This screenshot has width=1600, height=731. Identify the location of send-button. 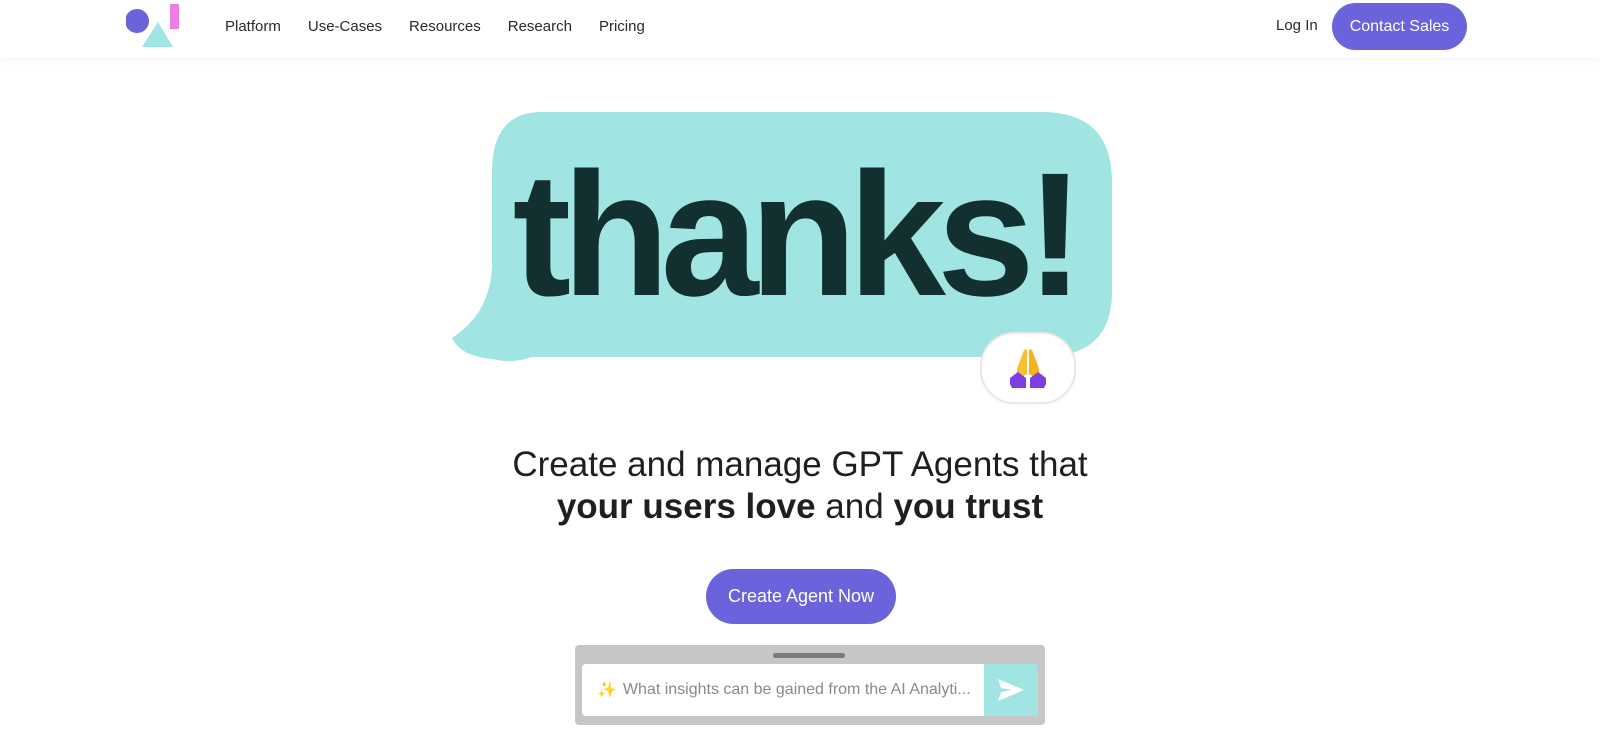
(1011, 690).